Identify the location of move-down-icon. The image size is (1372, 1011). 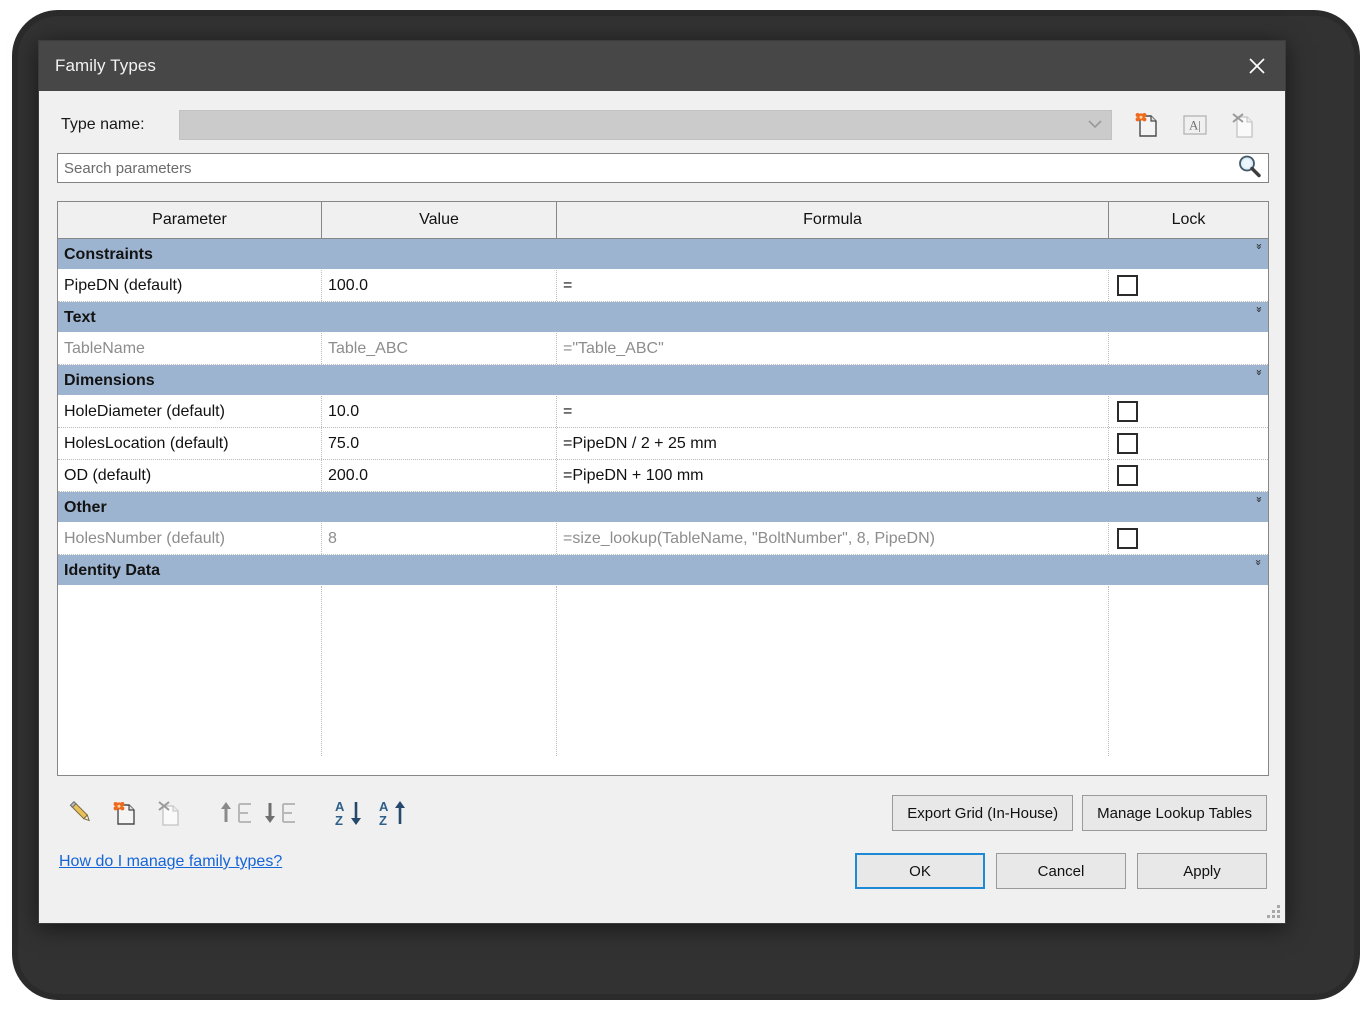
(281, 813).